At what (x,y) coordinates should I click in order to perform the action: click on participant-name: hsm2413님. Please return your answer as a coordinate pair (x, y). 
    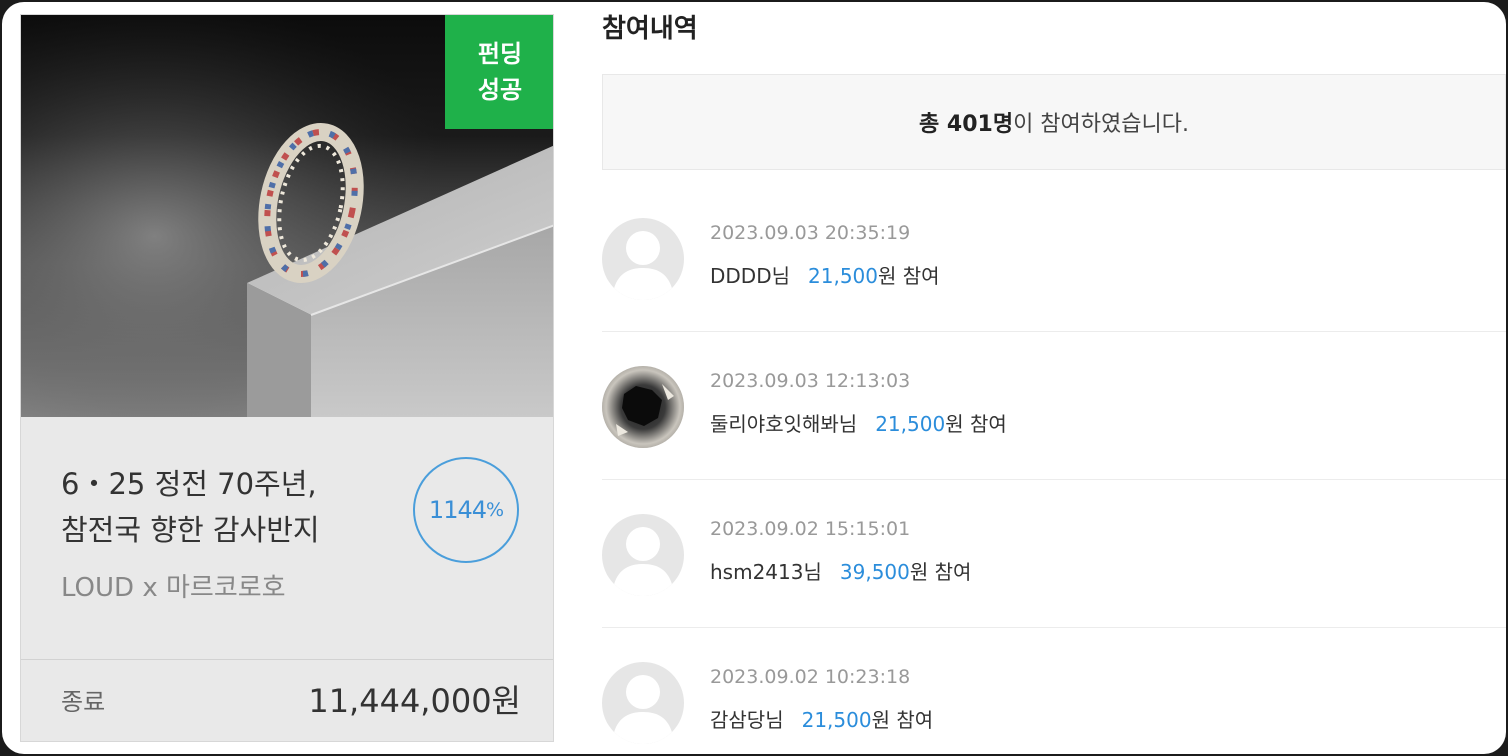
    Looking at the image, I should click on (766, 572).